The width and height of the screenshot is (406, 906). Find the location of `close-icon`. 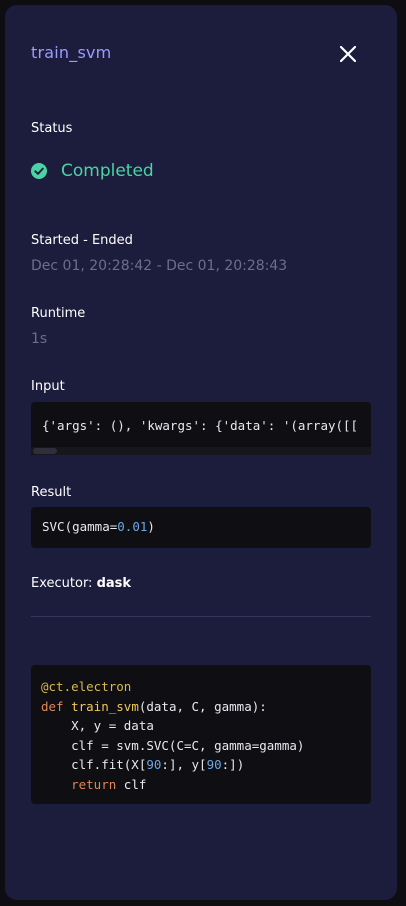

close-icon is located at coordinates (348, 54).